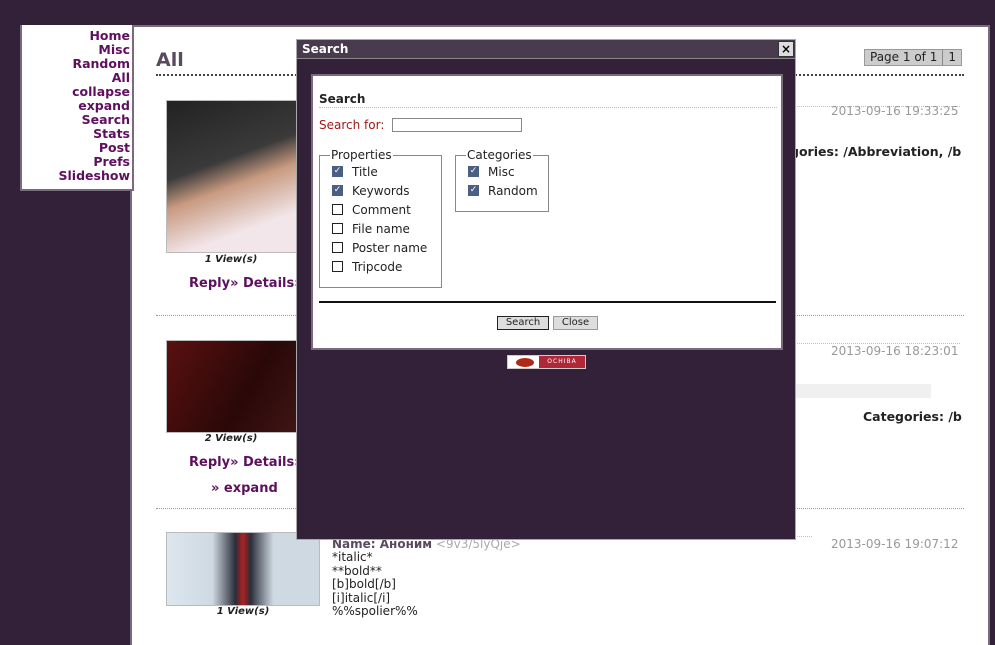  I want to click on sidebar-item-random: Random, so click(76, 64).